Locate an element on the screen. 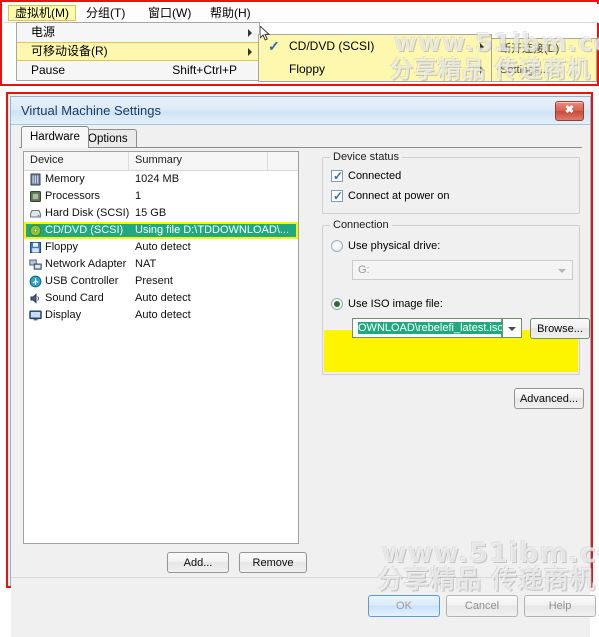  harddisk-icon is located at coordinates (35, 214).